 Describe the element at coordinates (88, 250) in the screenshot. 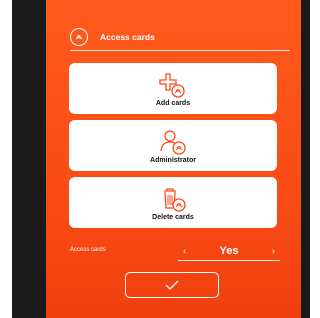

I see `access-cards-setting-label: Access cards` at that location.